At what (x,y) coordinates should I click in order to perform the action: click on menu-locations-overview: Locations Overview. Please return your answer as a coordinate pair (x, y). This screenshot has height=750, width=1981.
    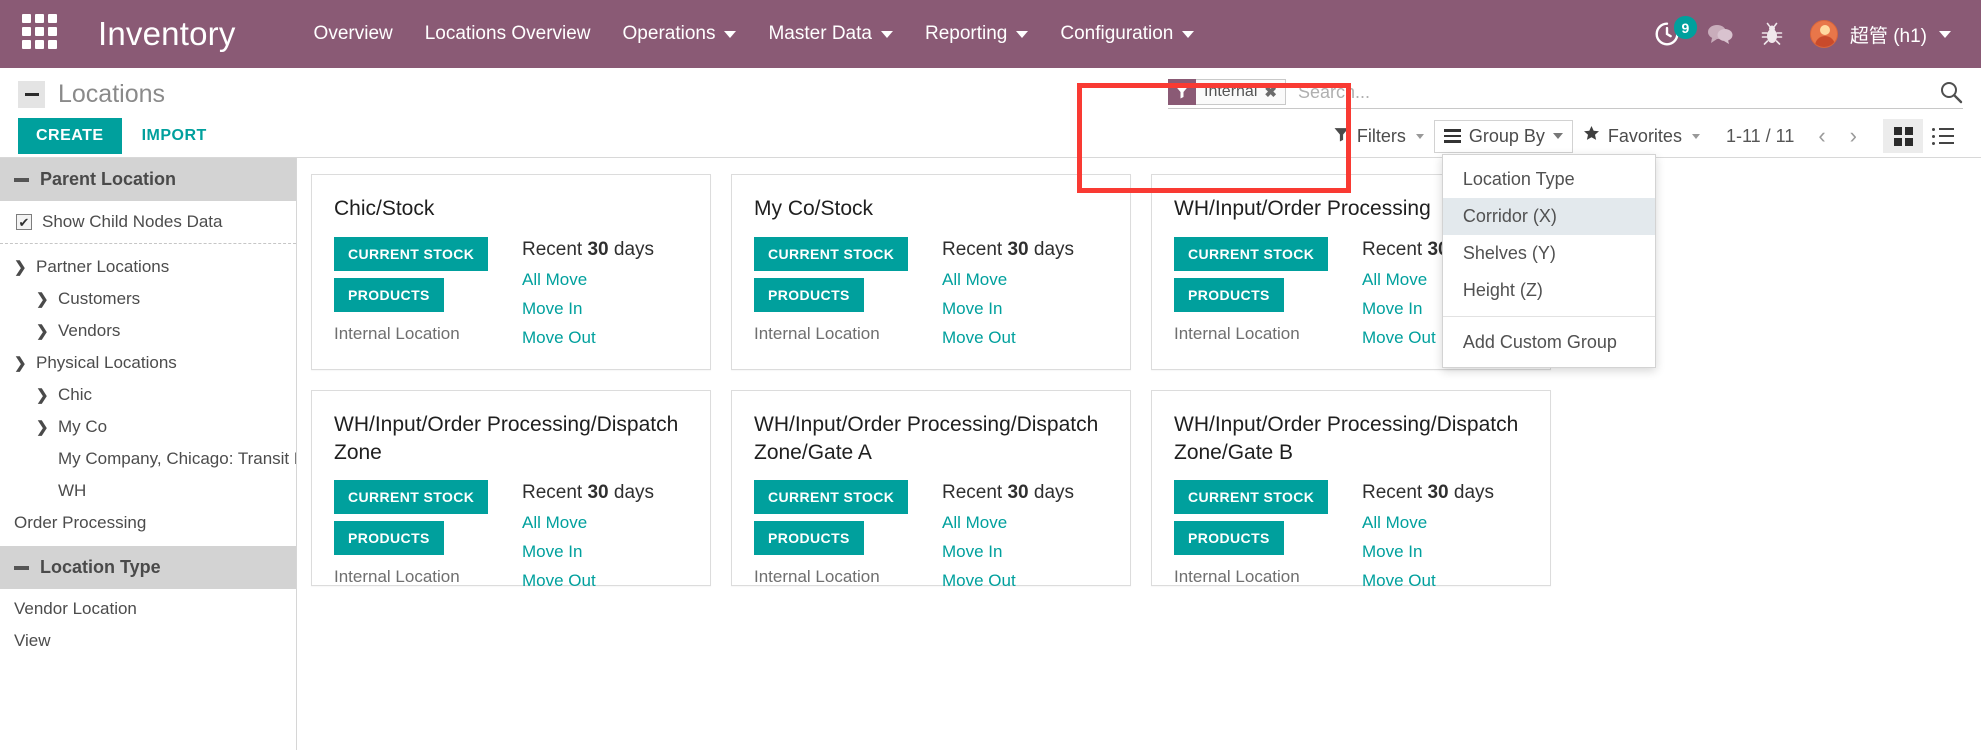
    Looking at the image, I should click on (508, 34).